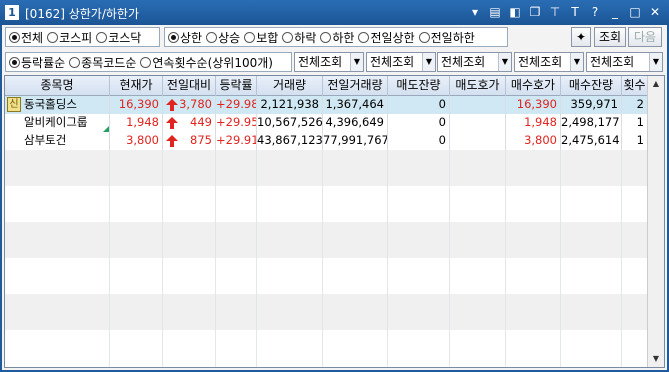 Image resolution: width=669 pixels, height=372 pixels. Describe the element at coordinates (495, 12) in the screenshot. I see `screen-link-icon: ▤` at that location.